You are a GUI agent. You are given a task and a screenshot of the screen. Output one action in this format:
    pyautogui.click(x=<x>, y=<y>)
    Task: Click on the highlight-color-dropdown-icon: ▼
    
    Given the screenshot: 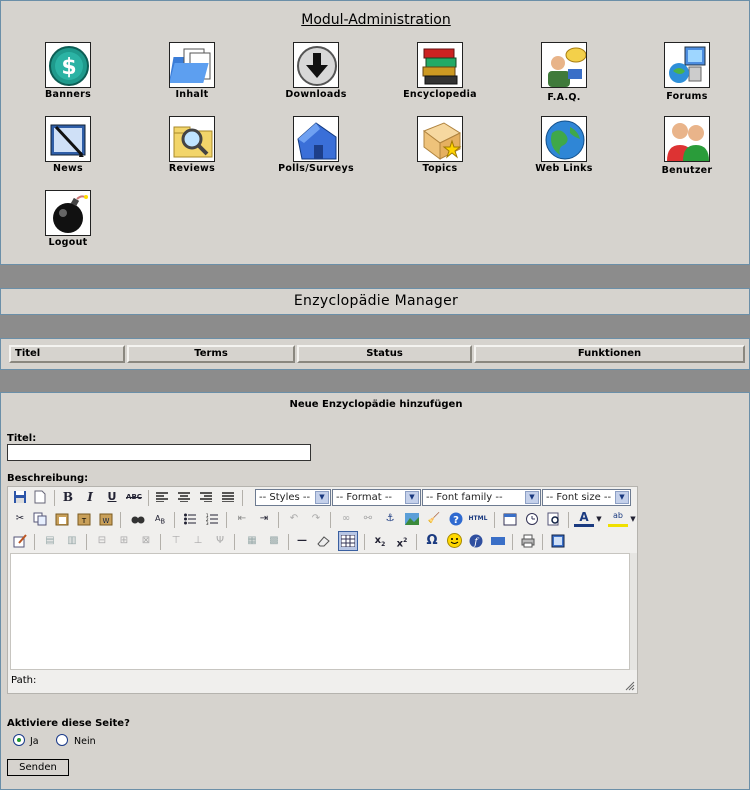 What is the action you would take?
    pyautogui.click(x=633, y=519)
    